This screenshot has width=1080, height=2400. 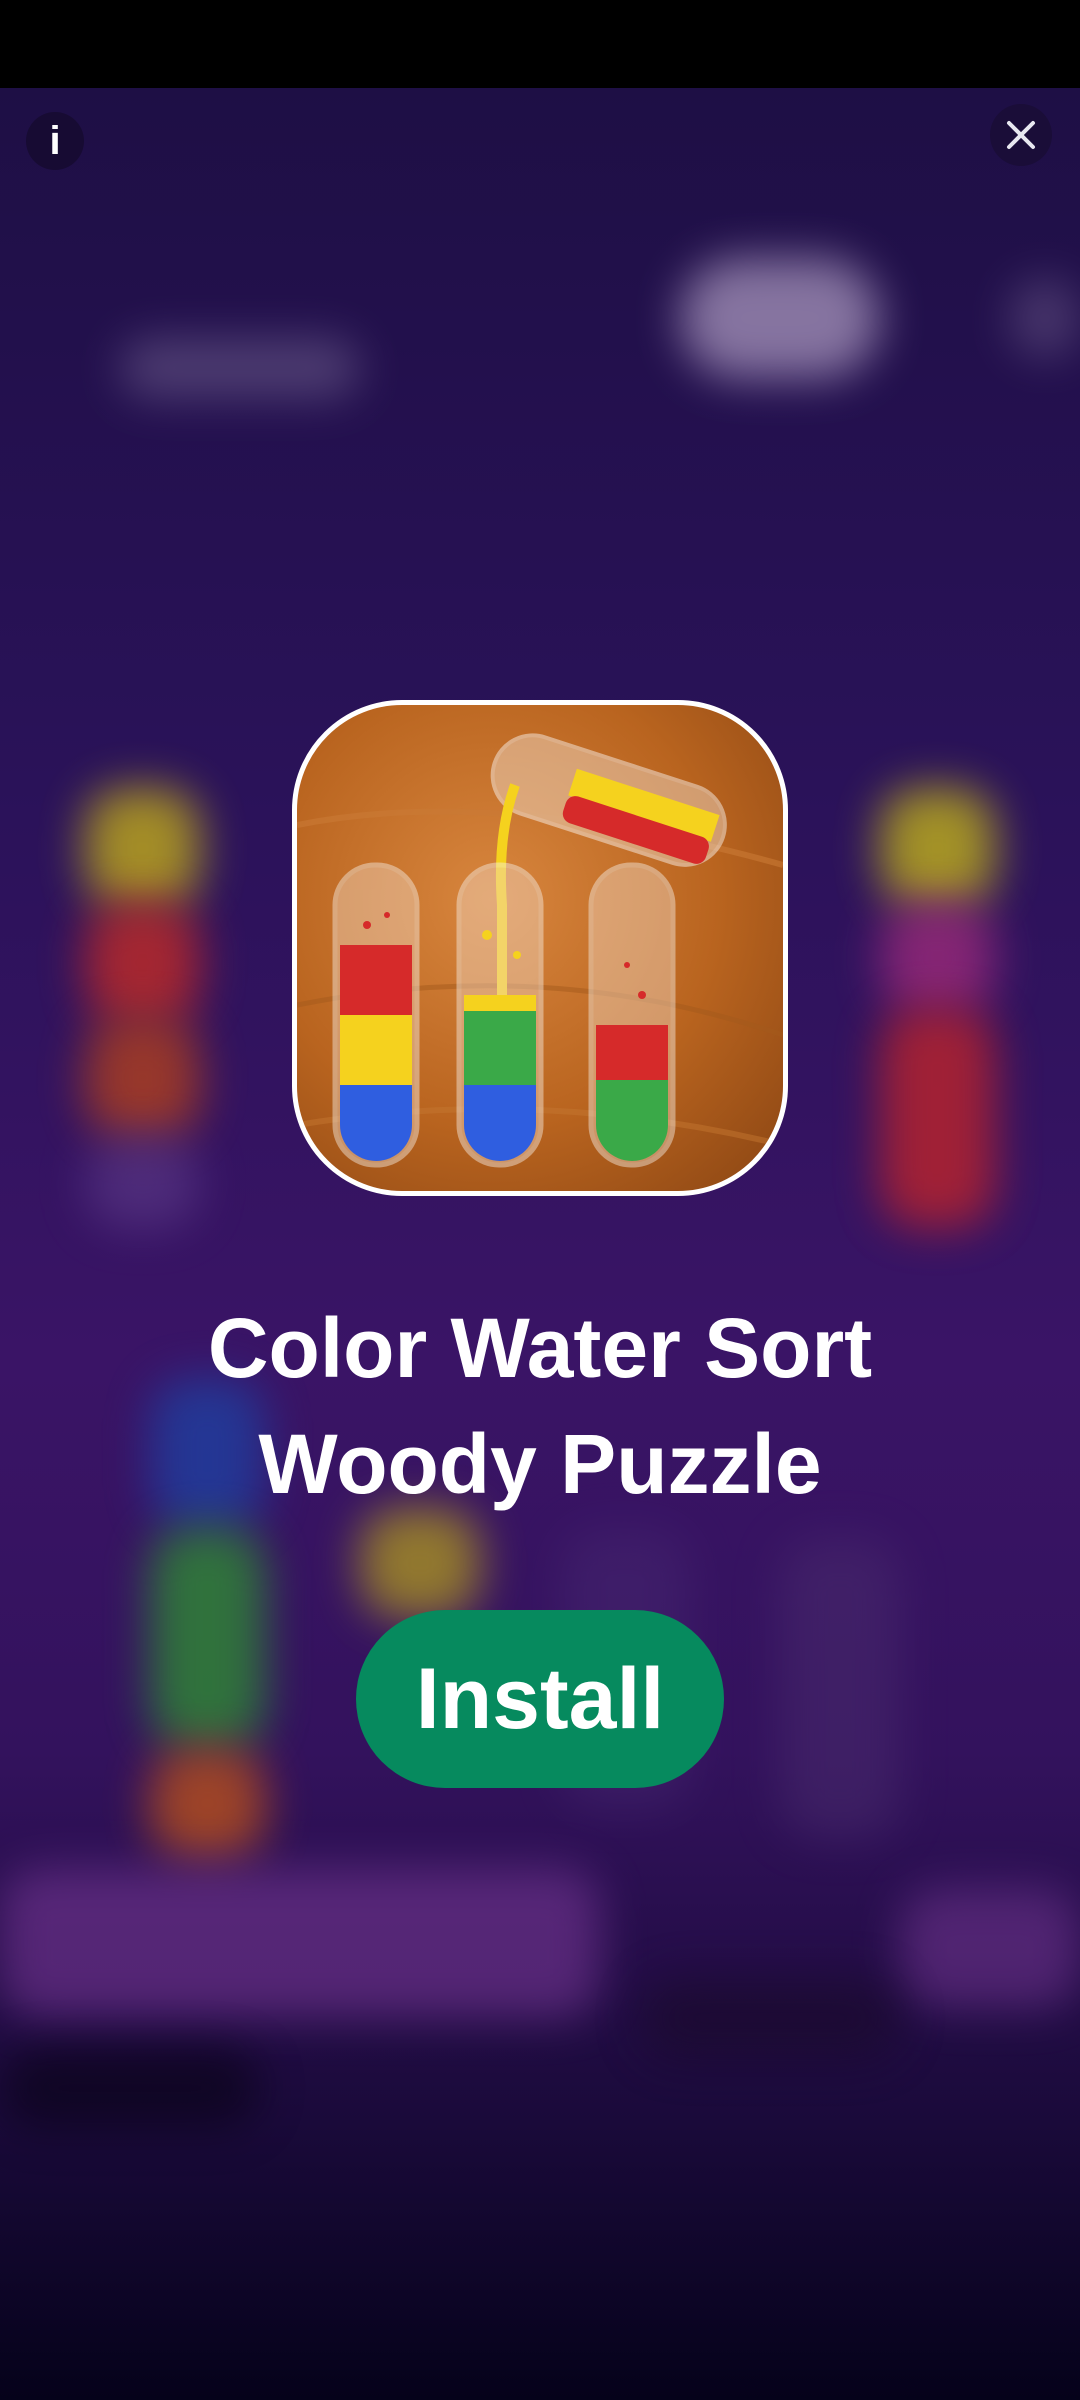 I want to click on ad-info-button: i, so click(x=55, y=141).